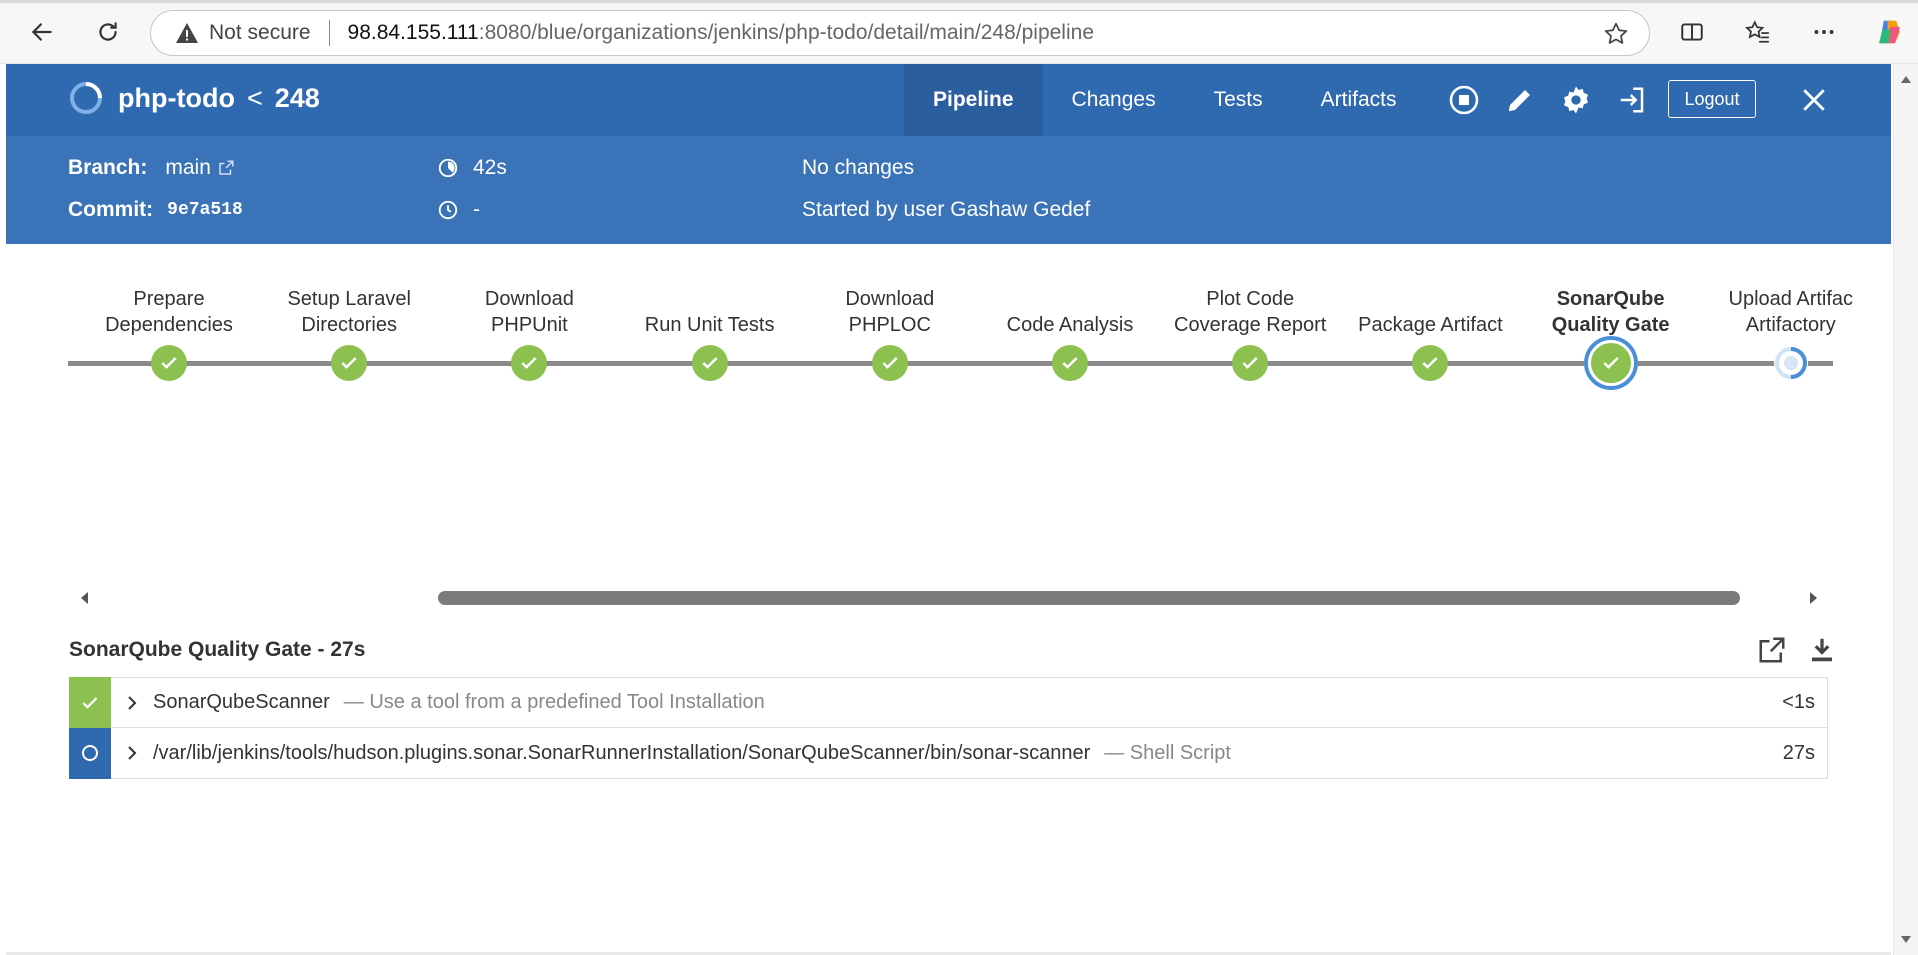  I want to click on stop-button, so click(1464, 100).